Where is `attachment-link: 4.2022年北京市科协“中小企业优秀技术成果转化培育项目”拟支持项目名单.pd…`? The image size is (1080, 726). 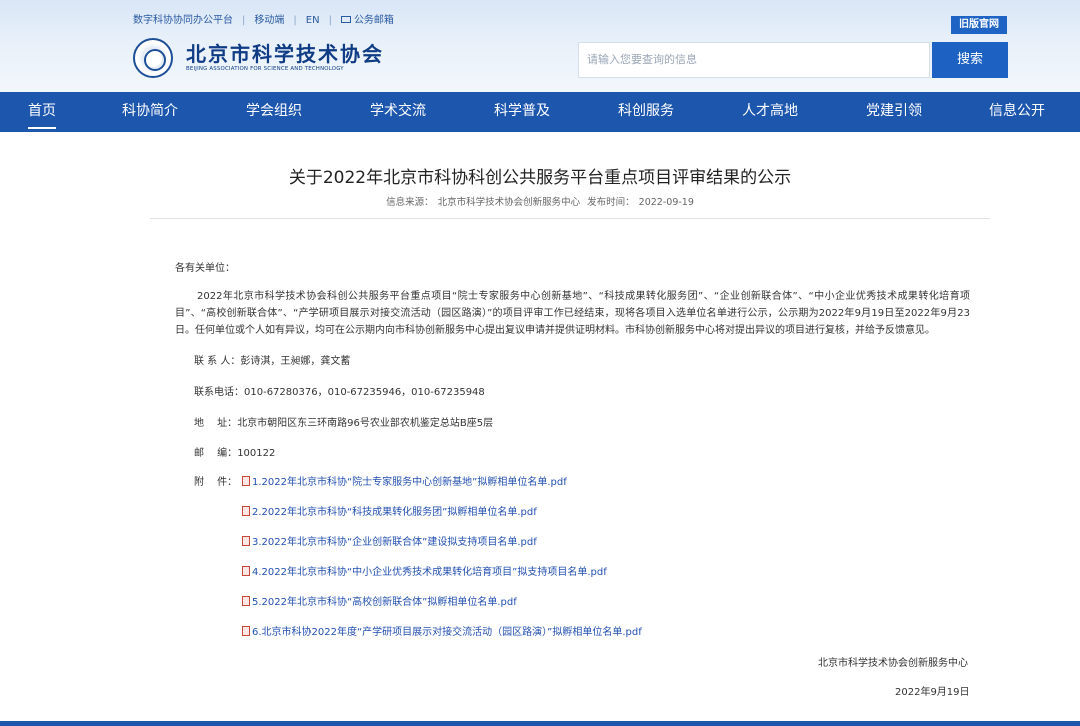 attachment-link: 4.2022年北京市科协“中小企业优秀技术成果转化培育项目”拟支持项目名单.pd… is located at coordinates (424, 570).